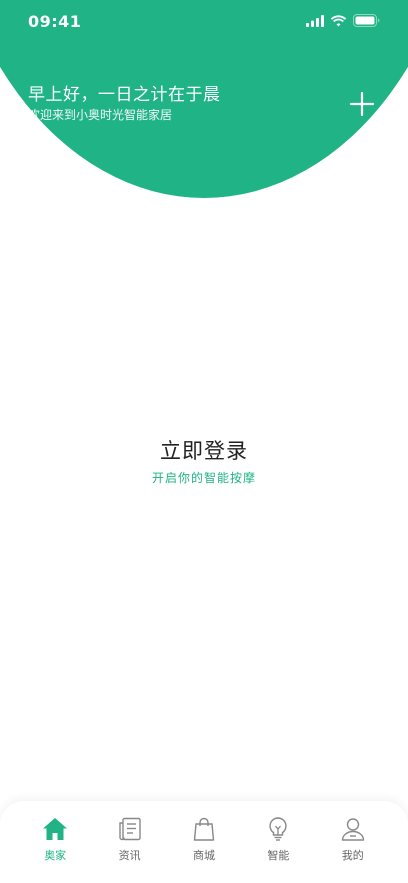  I want to click on add-device-button, so click(362, 104).